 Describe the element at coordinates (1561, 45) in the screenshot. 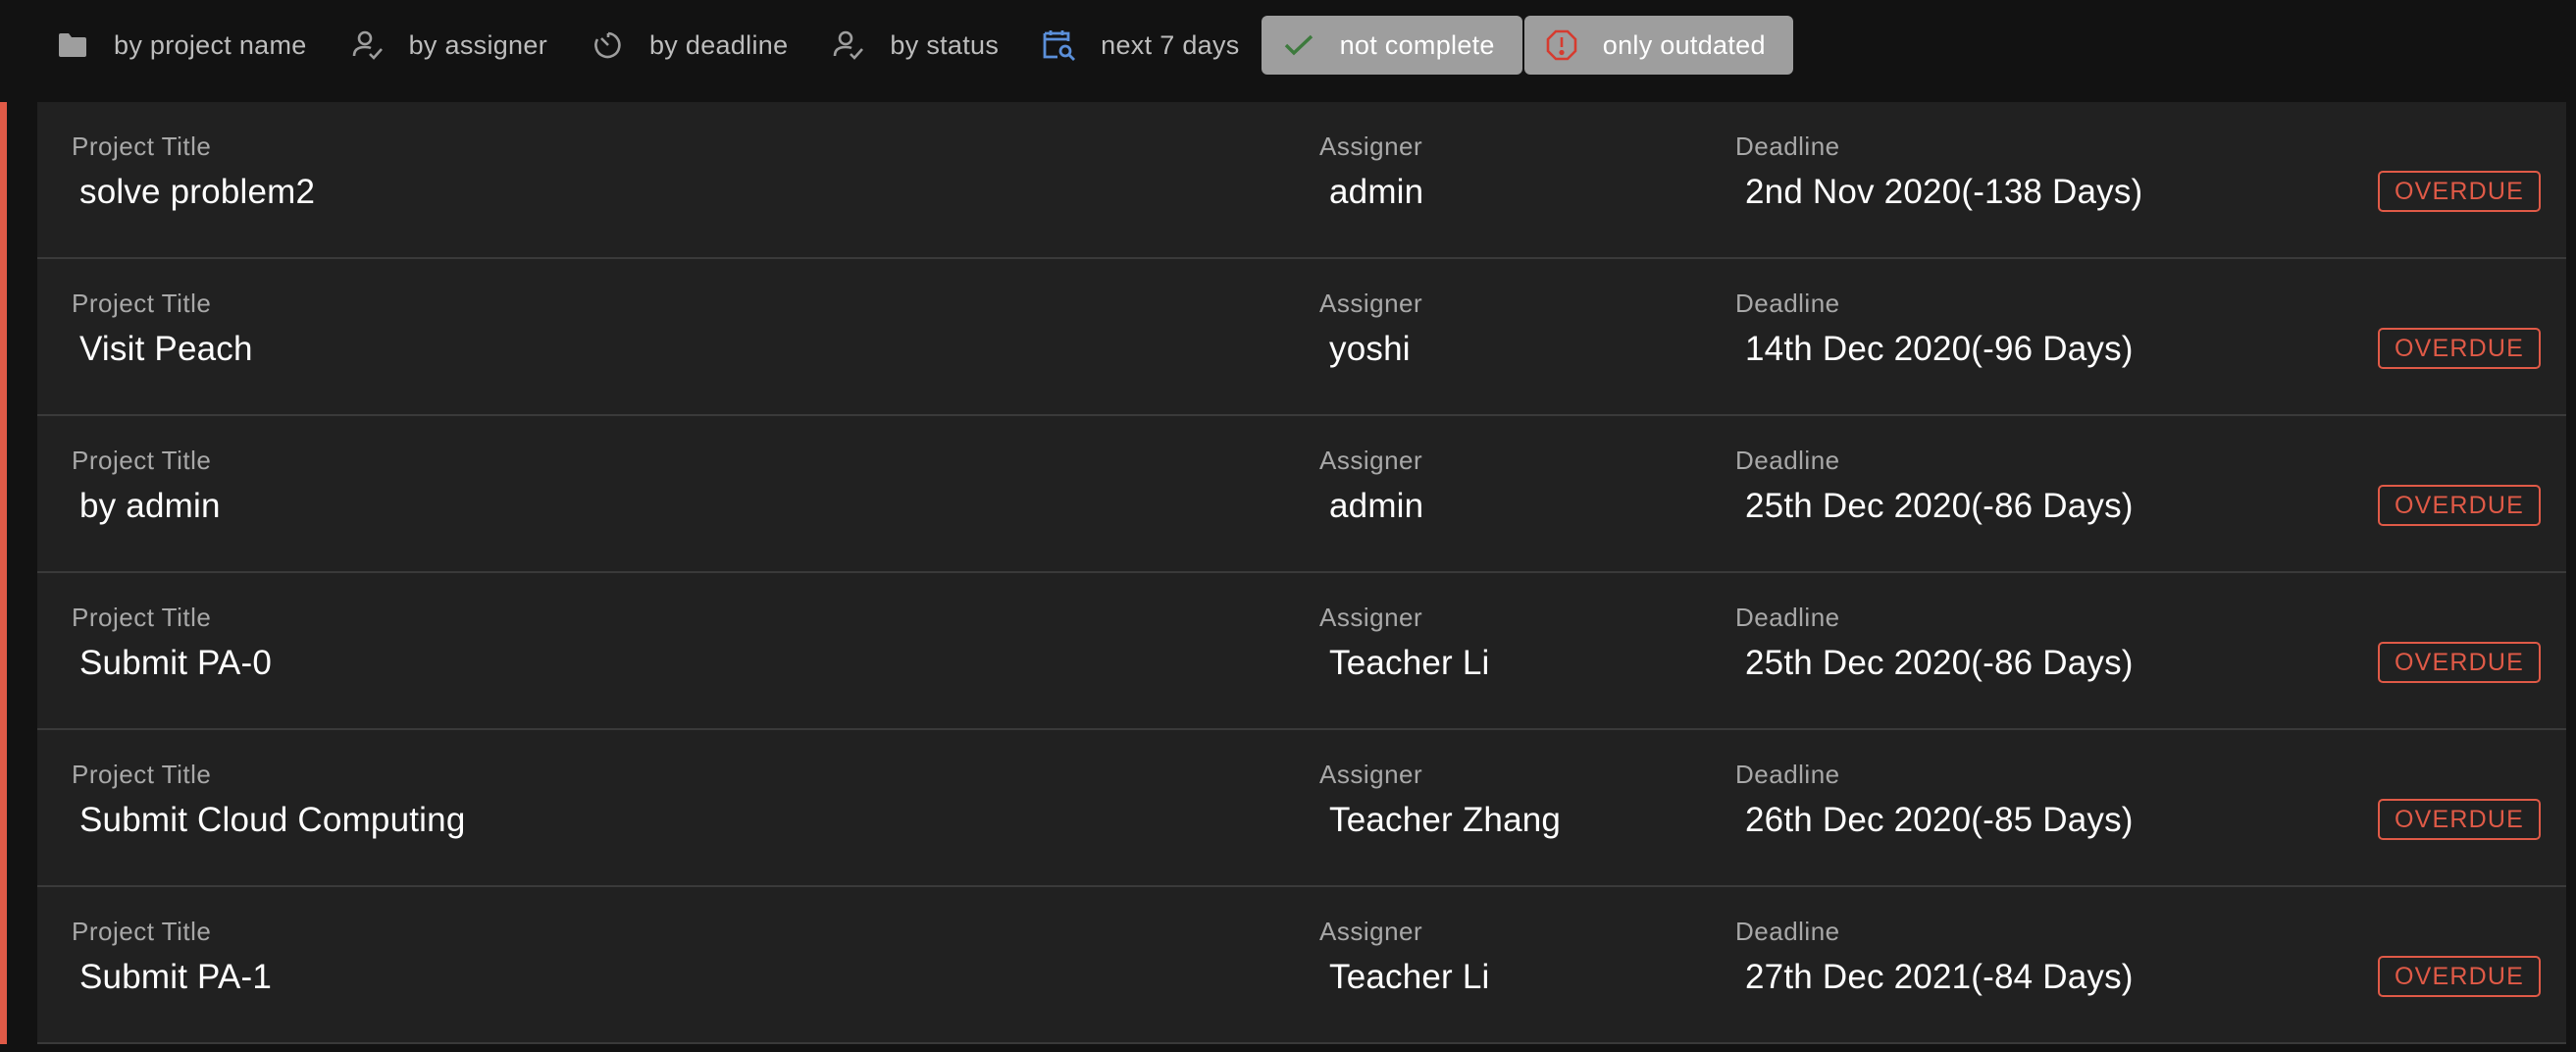

I see `alert-circle-icon` at that location.